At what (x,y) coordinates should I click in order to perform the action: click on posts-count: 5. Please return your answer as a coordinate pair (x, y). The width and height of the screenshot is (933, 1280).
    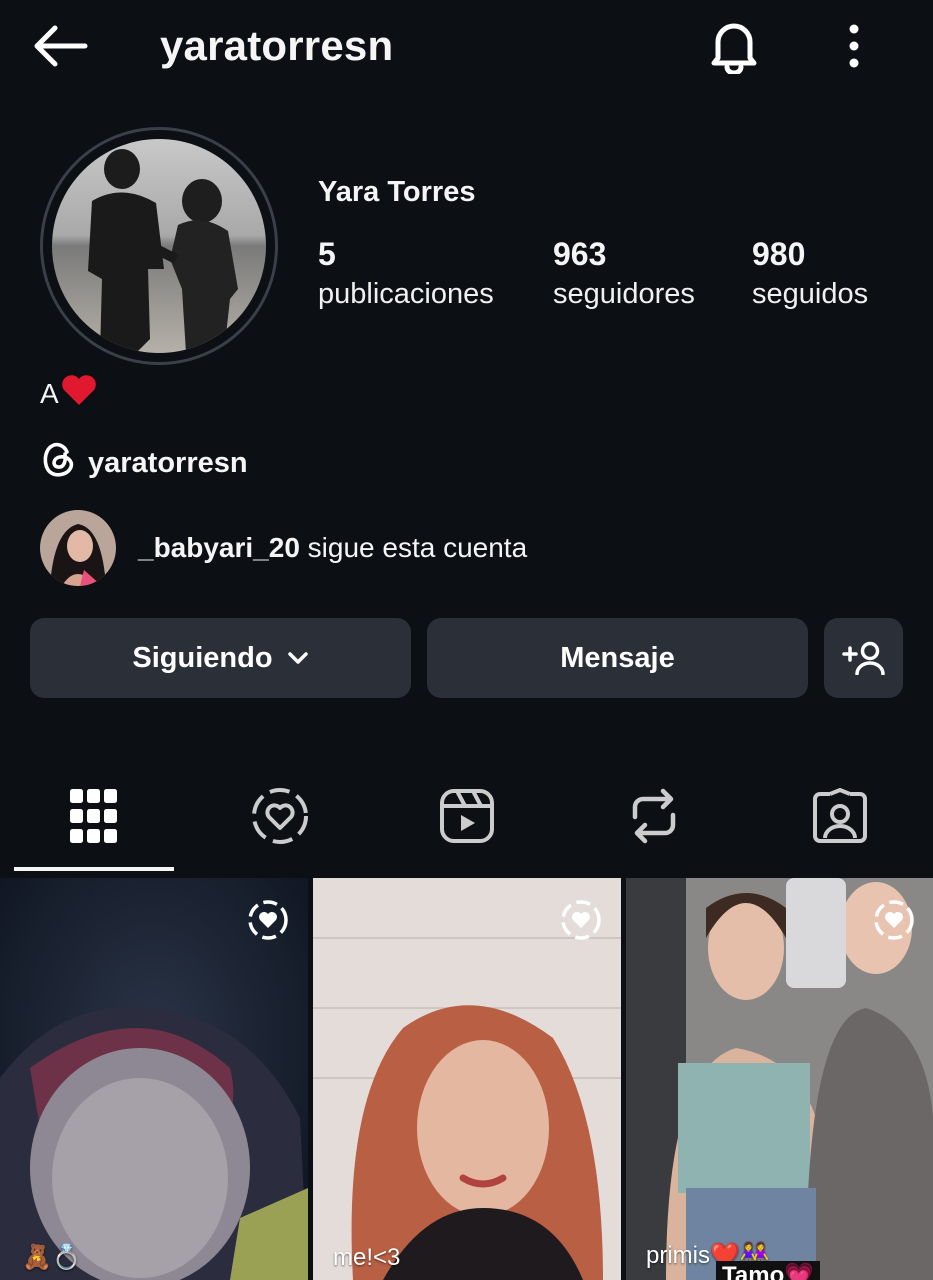
    Looking at the image, I should click on (327, 254).